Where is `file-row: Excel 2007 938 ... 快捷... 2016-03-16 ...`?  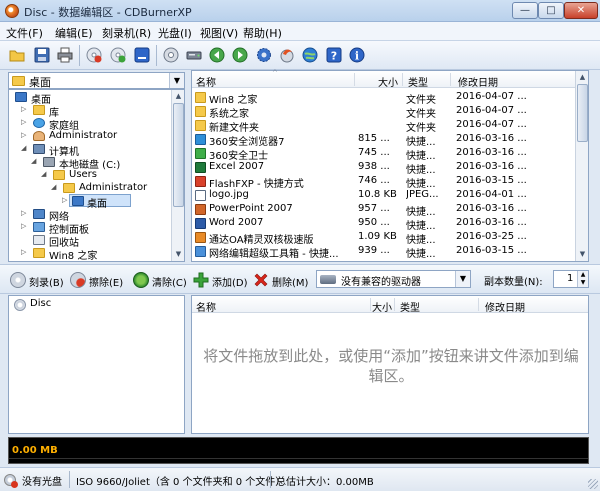 file-row: Excel 2007 938 ... 快捷... 2016-03-16 ... is located at coordinates (384, 168).